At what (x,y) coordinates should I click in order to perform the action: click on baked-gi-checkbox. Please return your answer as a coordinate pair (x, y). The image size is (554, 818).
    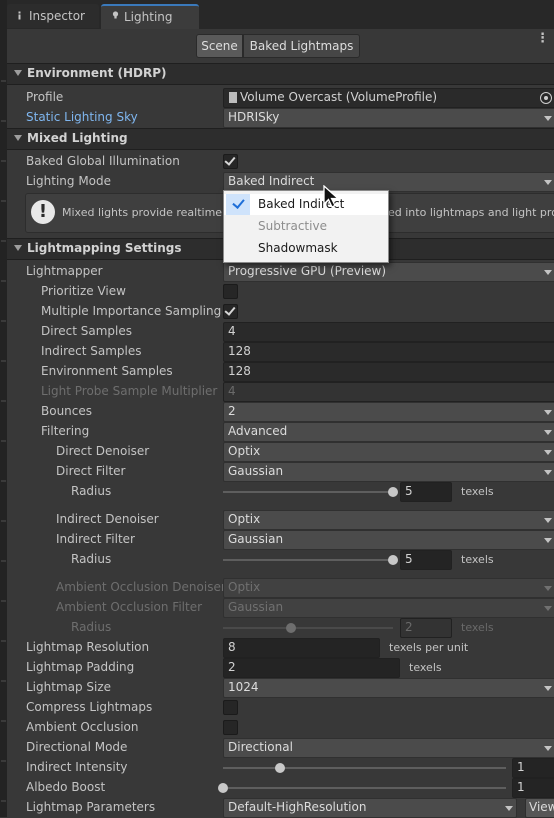
    Looking at the image, I should click on (230, 161).